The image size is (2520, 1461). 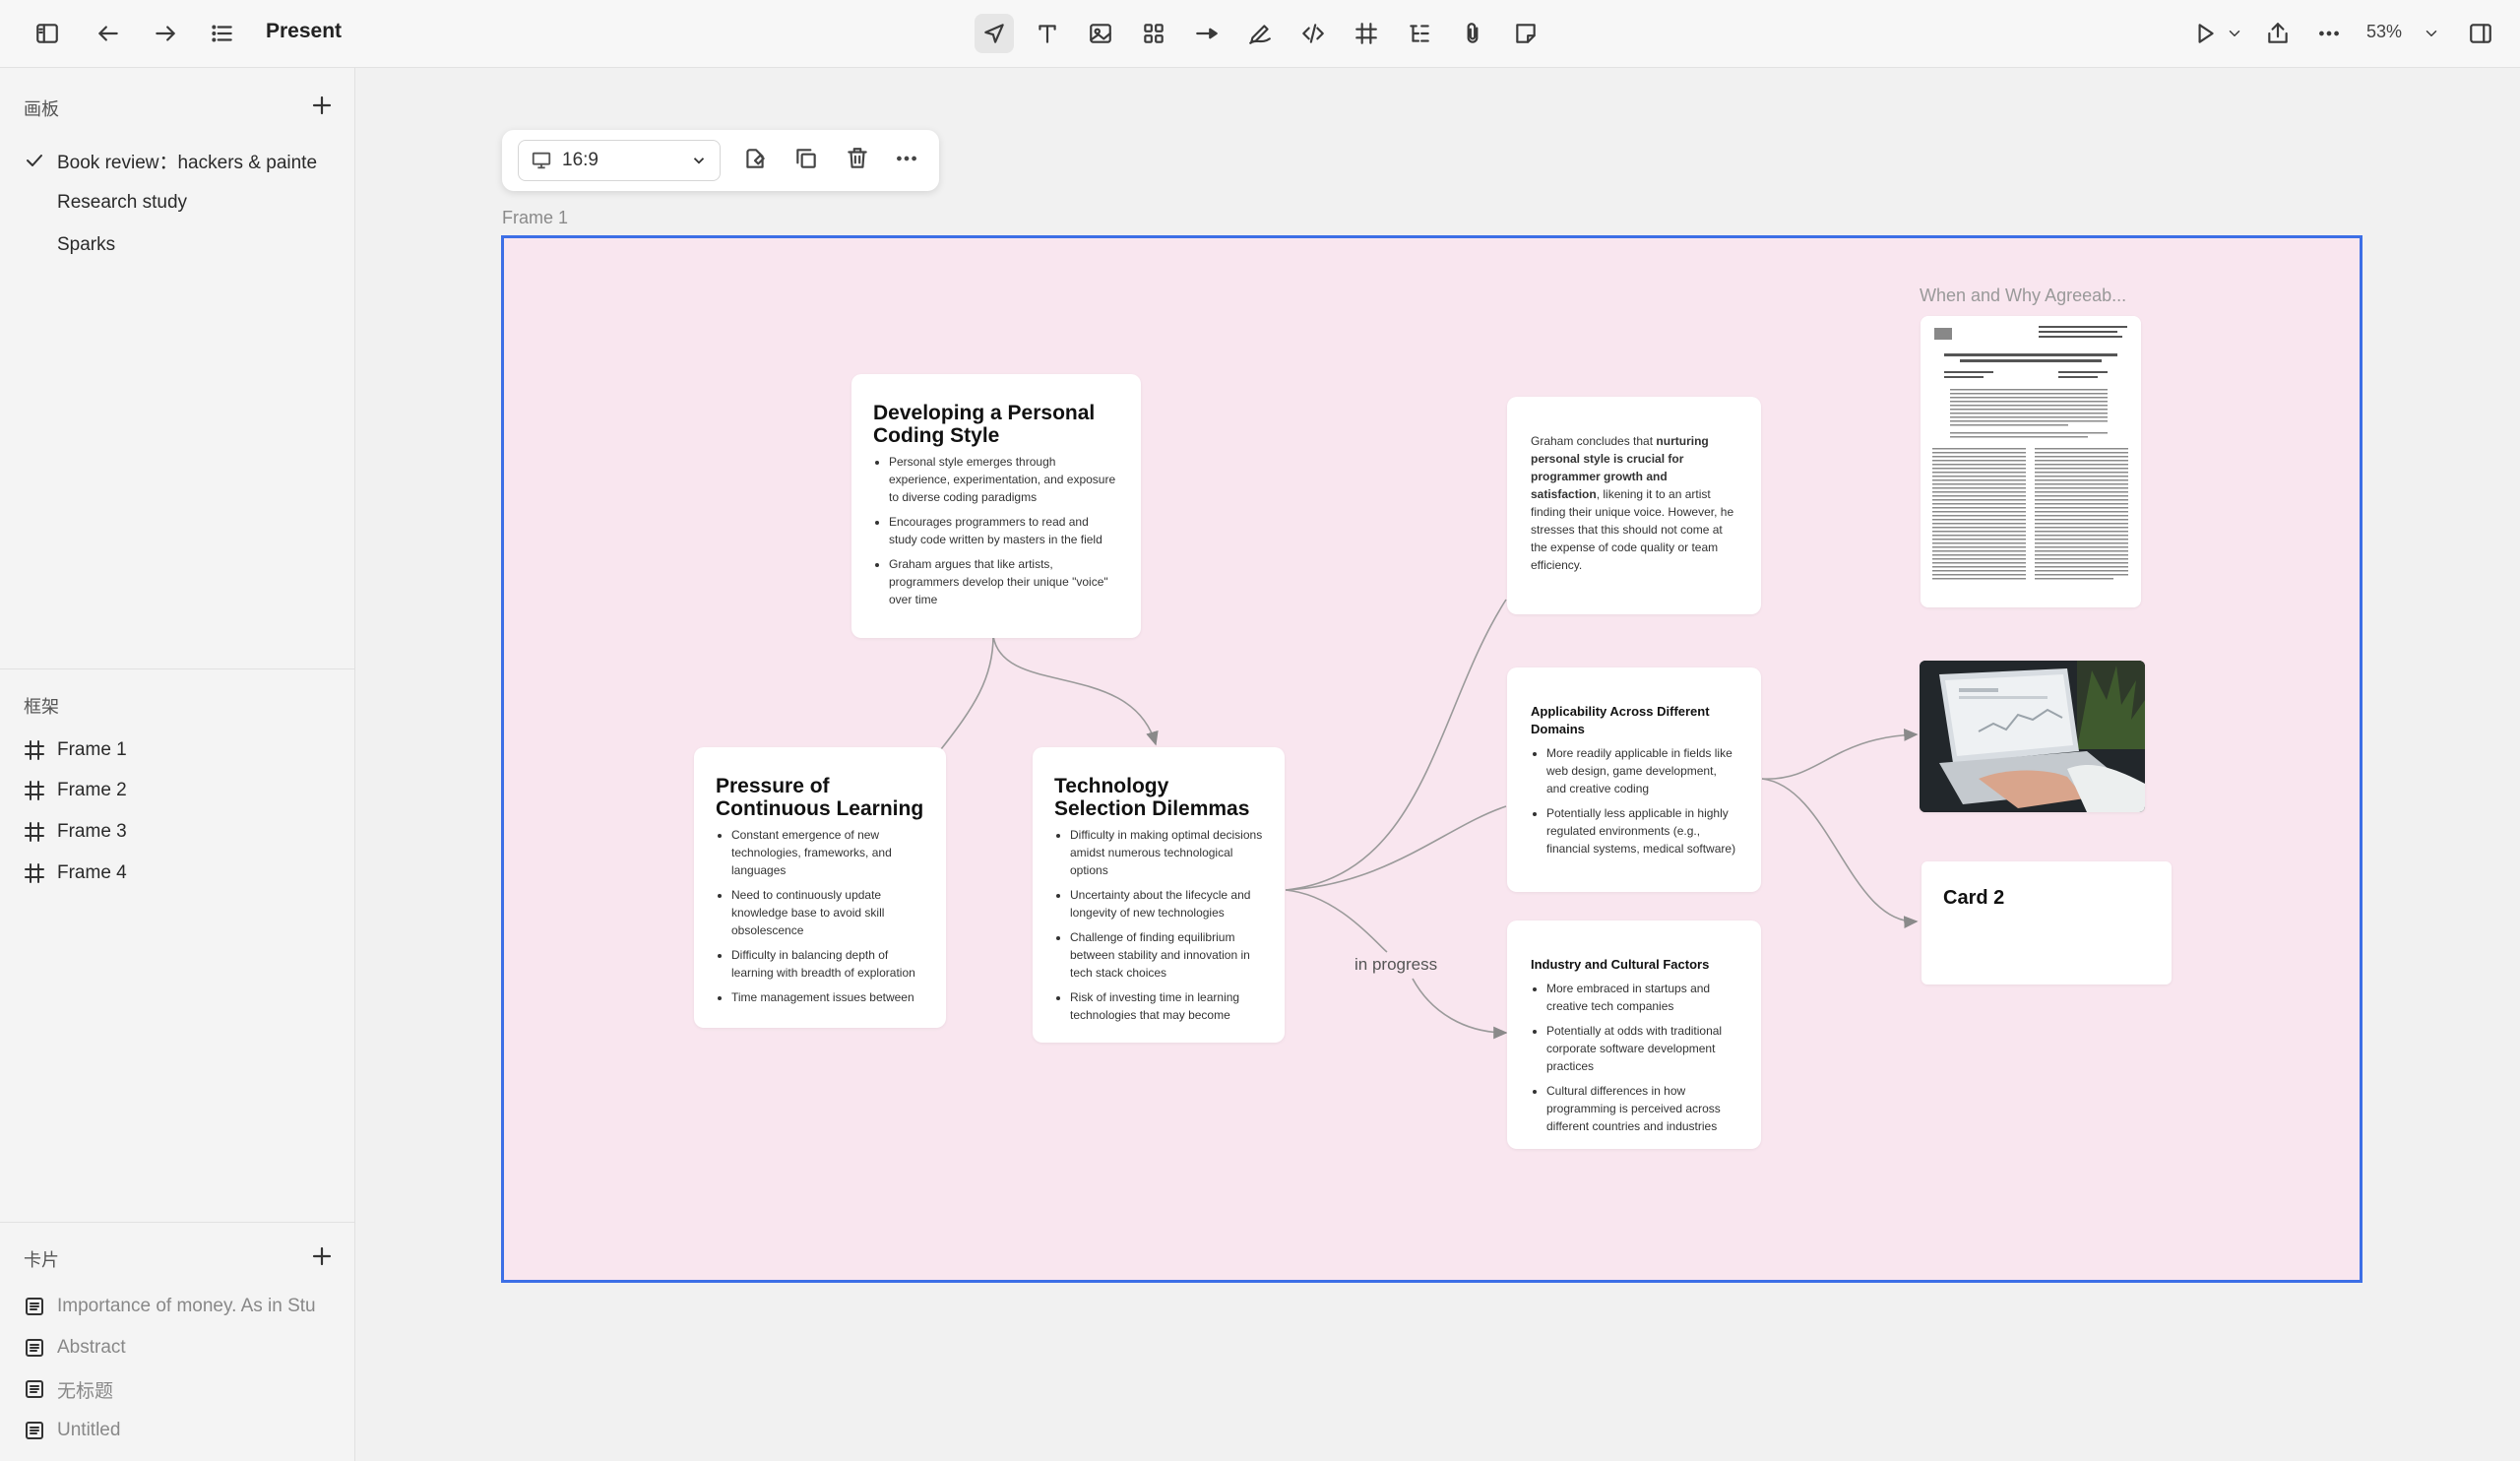 What do you see at coordinates (181, 1348) in the screenshot?
I see `card-item: Abstract` at bounding box center [181, 1348].